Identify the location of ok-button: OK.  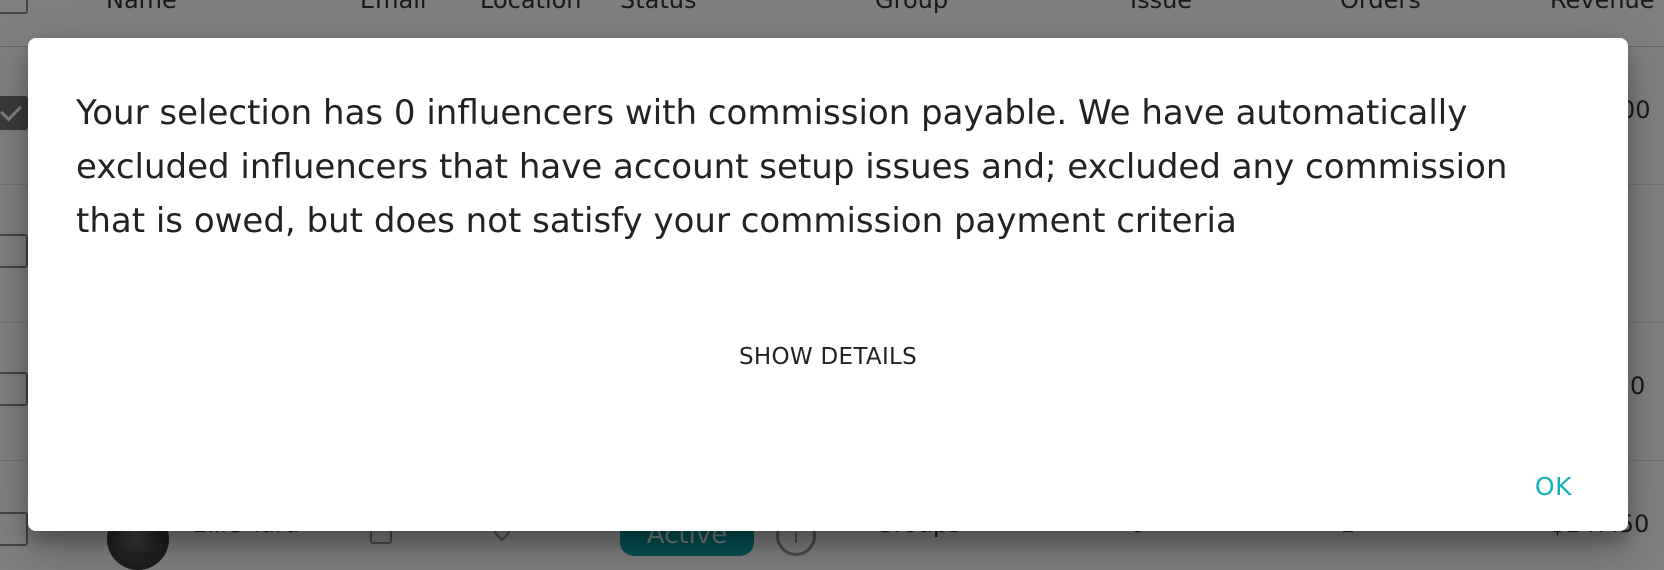
(1553, 486).